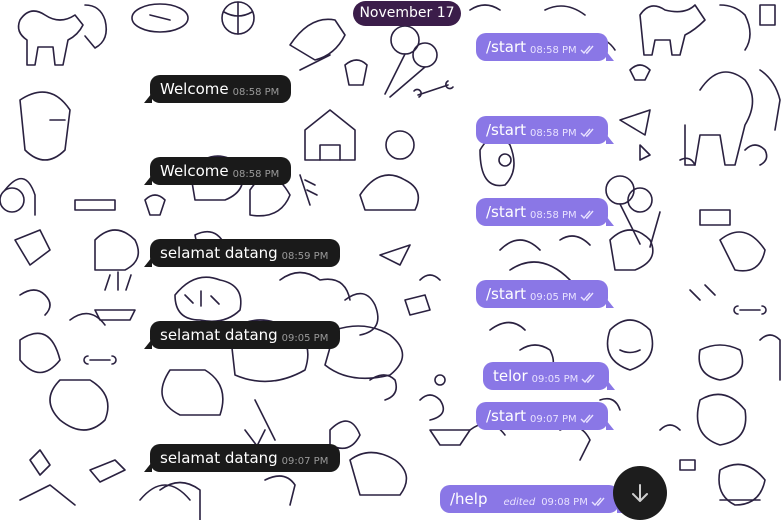  I want to click on edited-label: edited, so click(519, 502).